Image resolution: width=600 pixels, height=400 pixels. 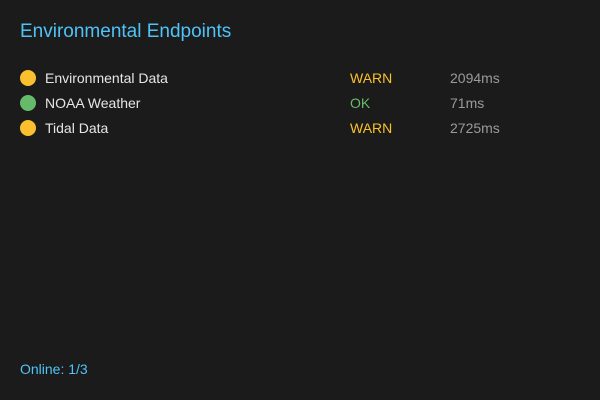 I want to click on list-item: Tidal Data WARN 2725ms, so click(x=300, y=128).